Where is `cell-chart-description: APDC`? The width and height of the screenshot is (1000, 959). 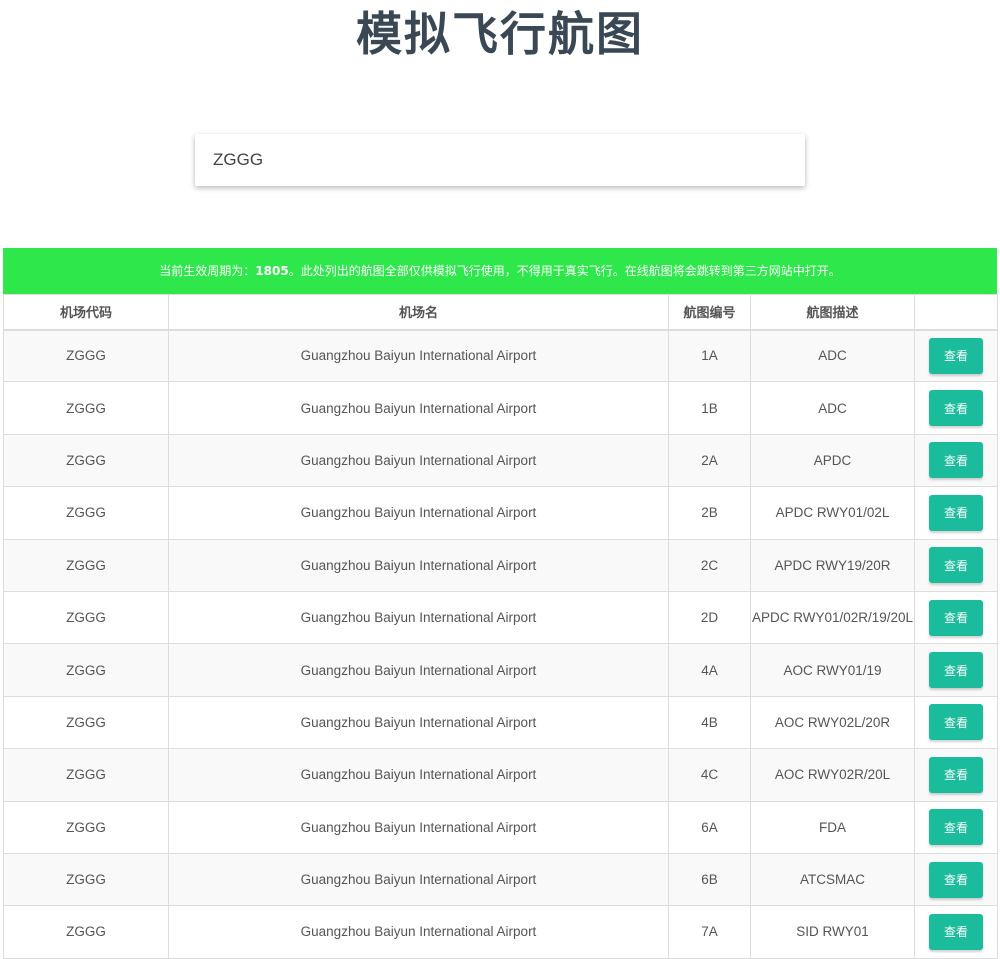
cell-chart-description: APDC is located at coordinates (832, 460).